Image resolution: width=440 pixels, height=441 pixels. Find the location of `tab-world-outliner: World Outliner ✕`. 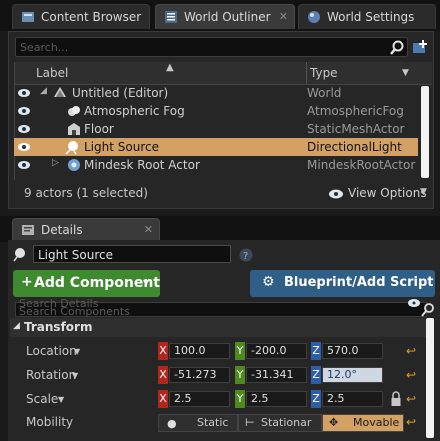

tab-world-outliner: World Outliner ✕ is located at coordinates (225, 16).